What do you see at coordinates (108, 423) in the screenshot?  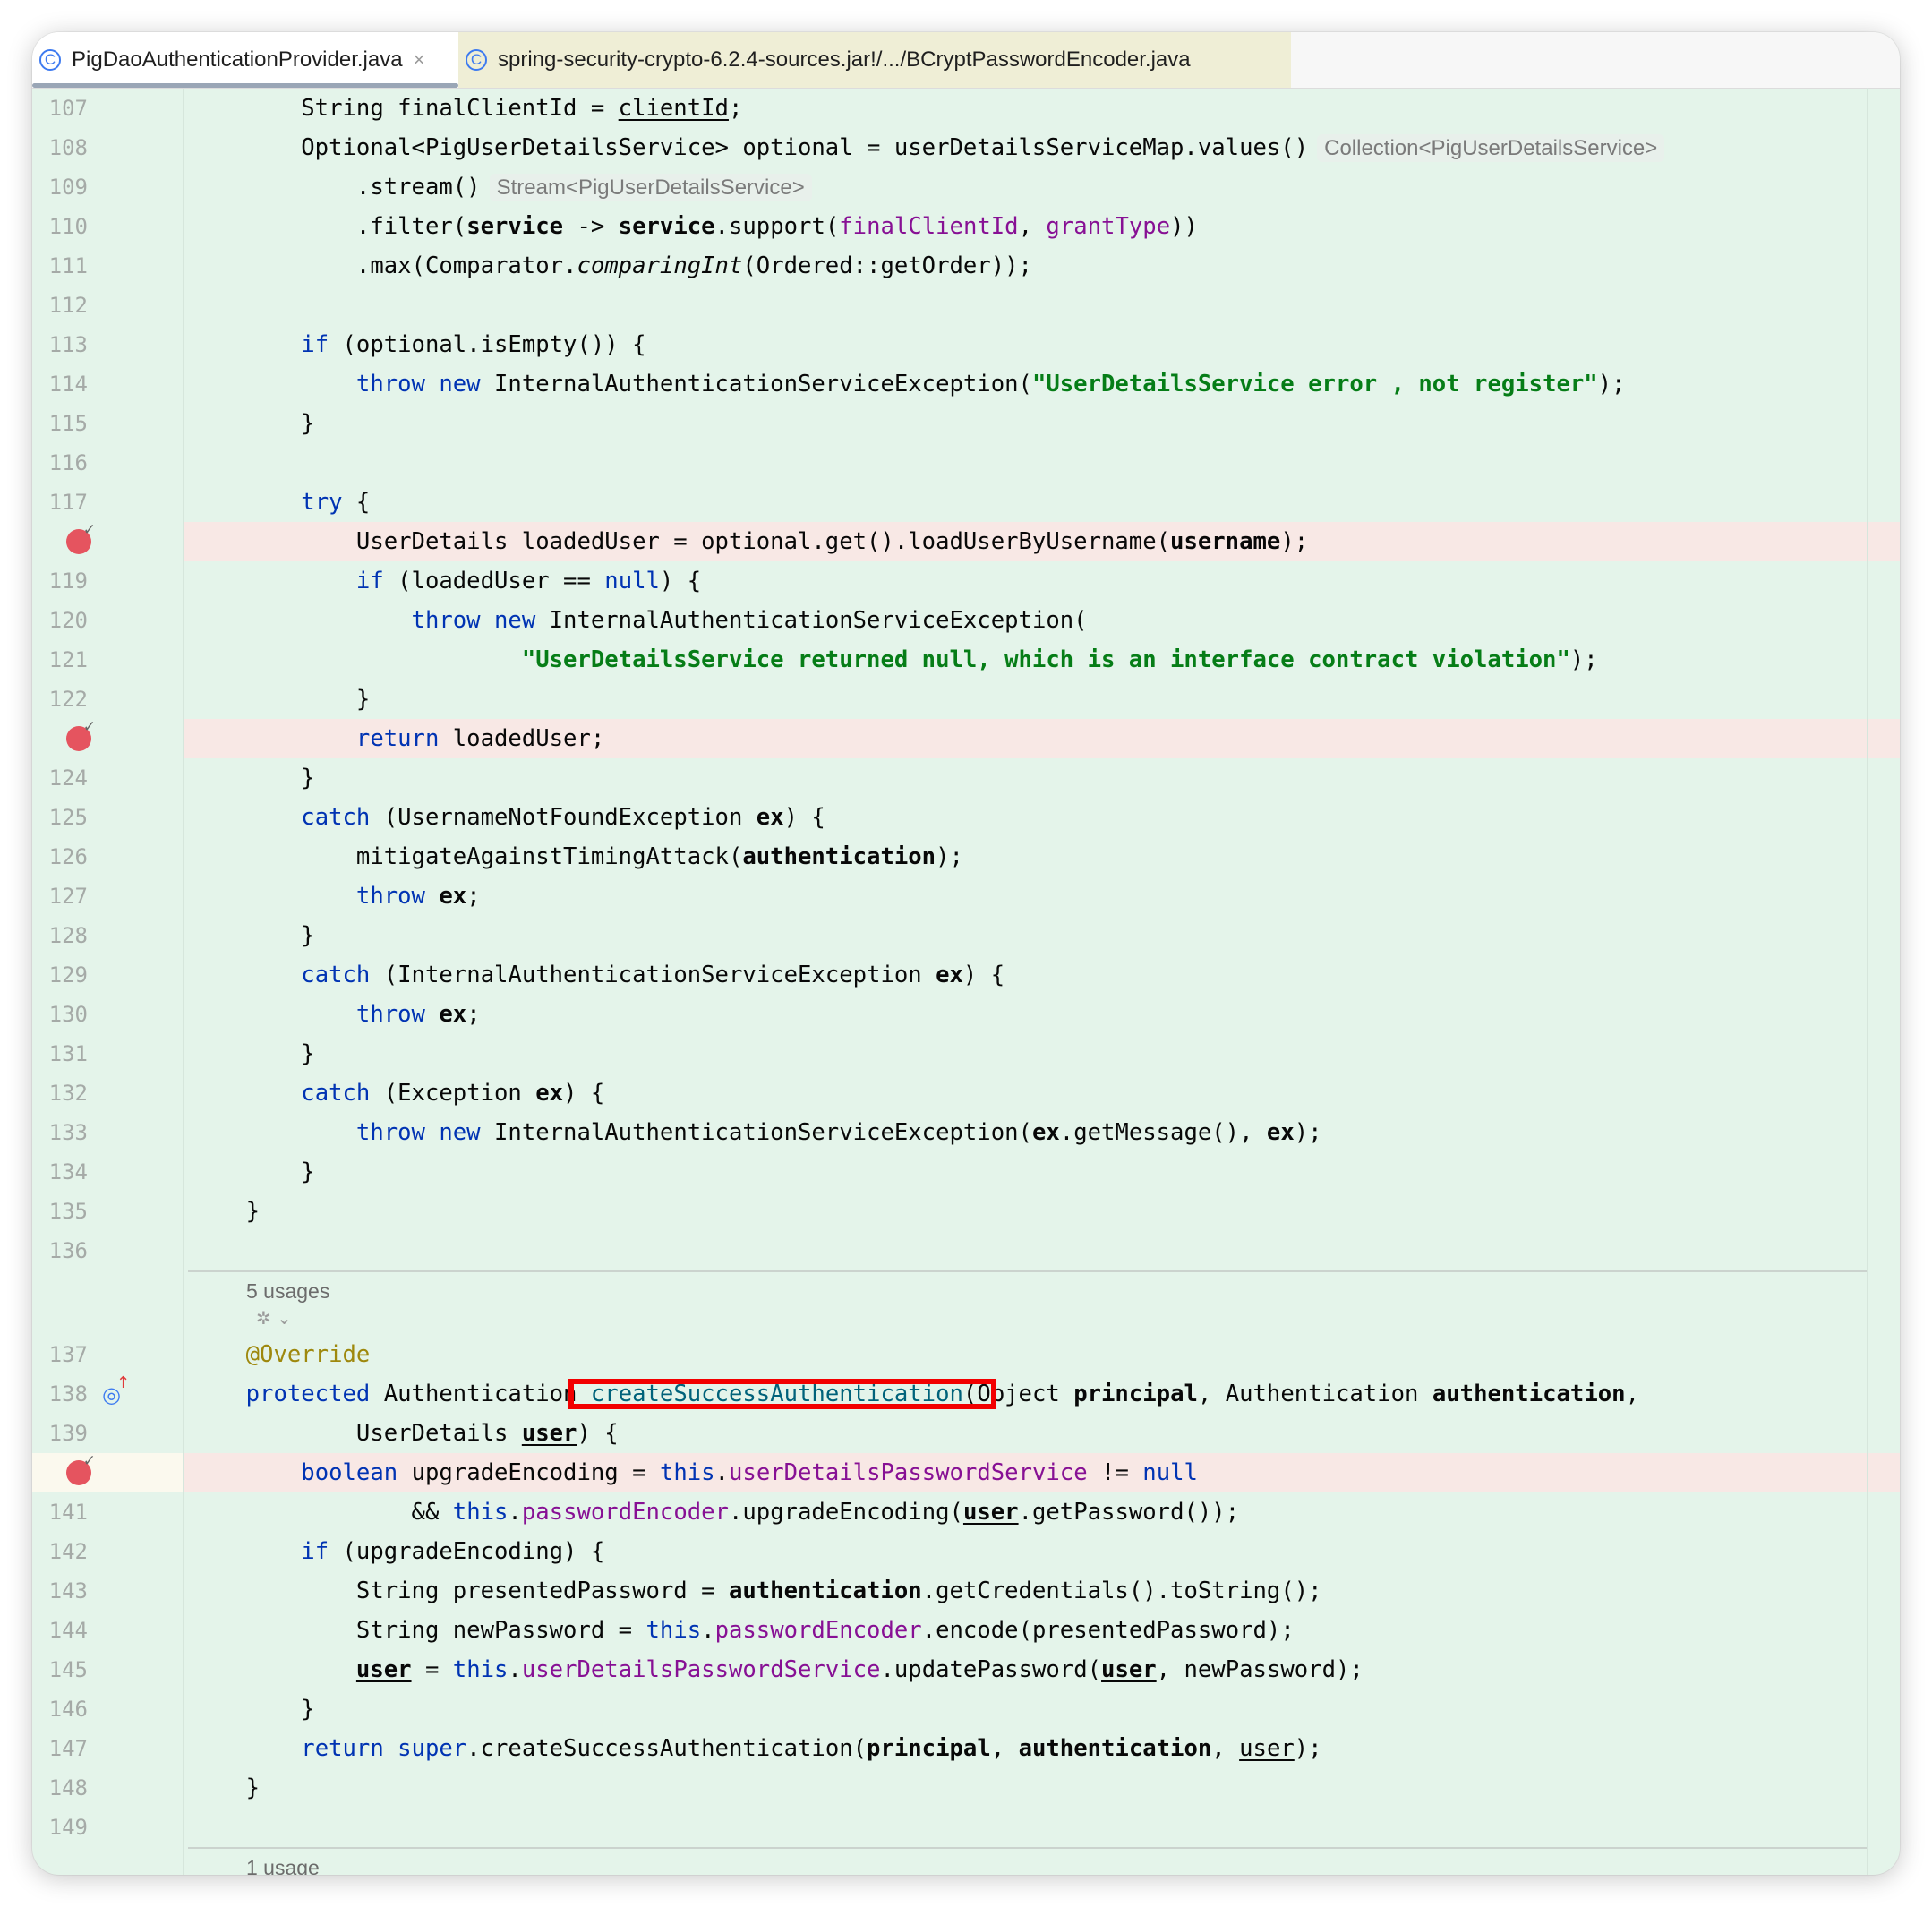 I see `gutter: 115` at bounding box center [108, 423].